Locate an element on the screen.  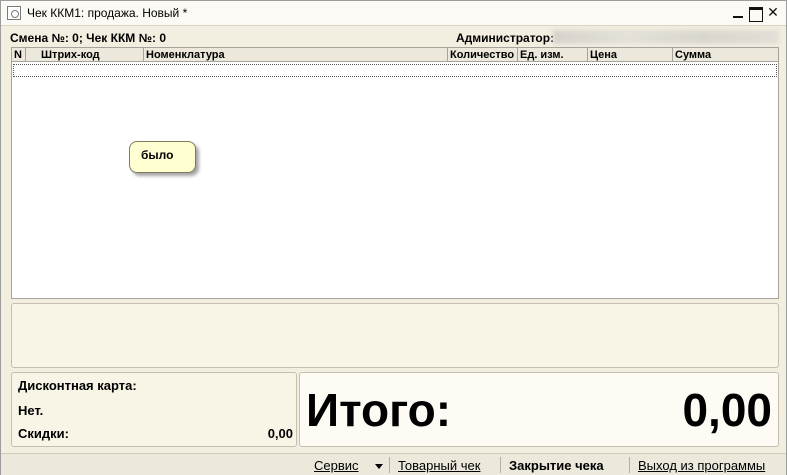
discounts-label: Скидки: is located at coordinates (43, 433).